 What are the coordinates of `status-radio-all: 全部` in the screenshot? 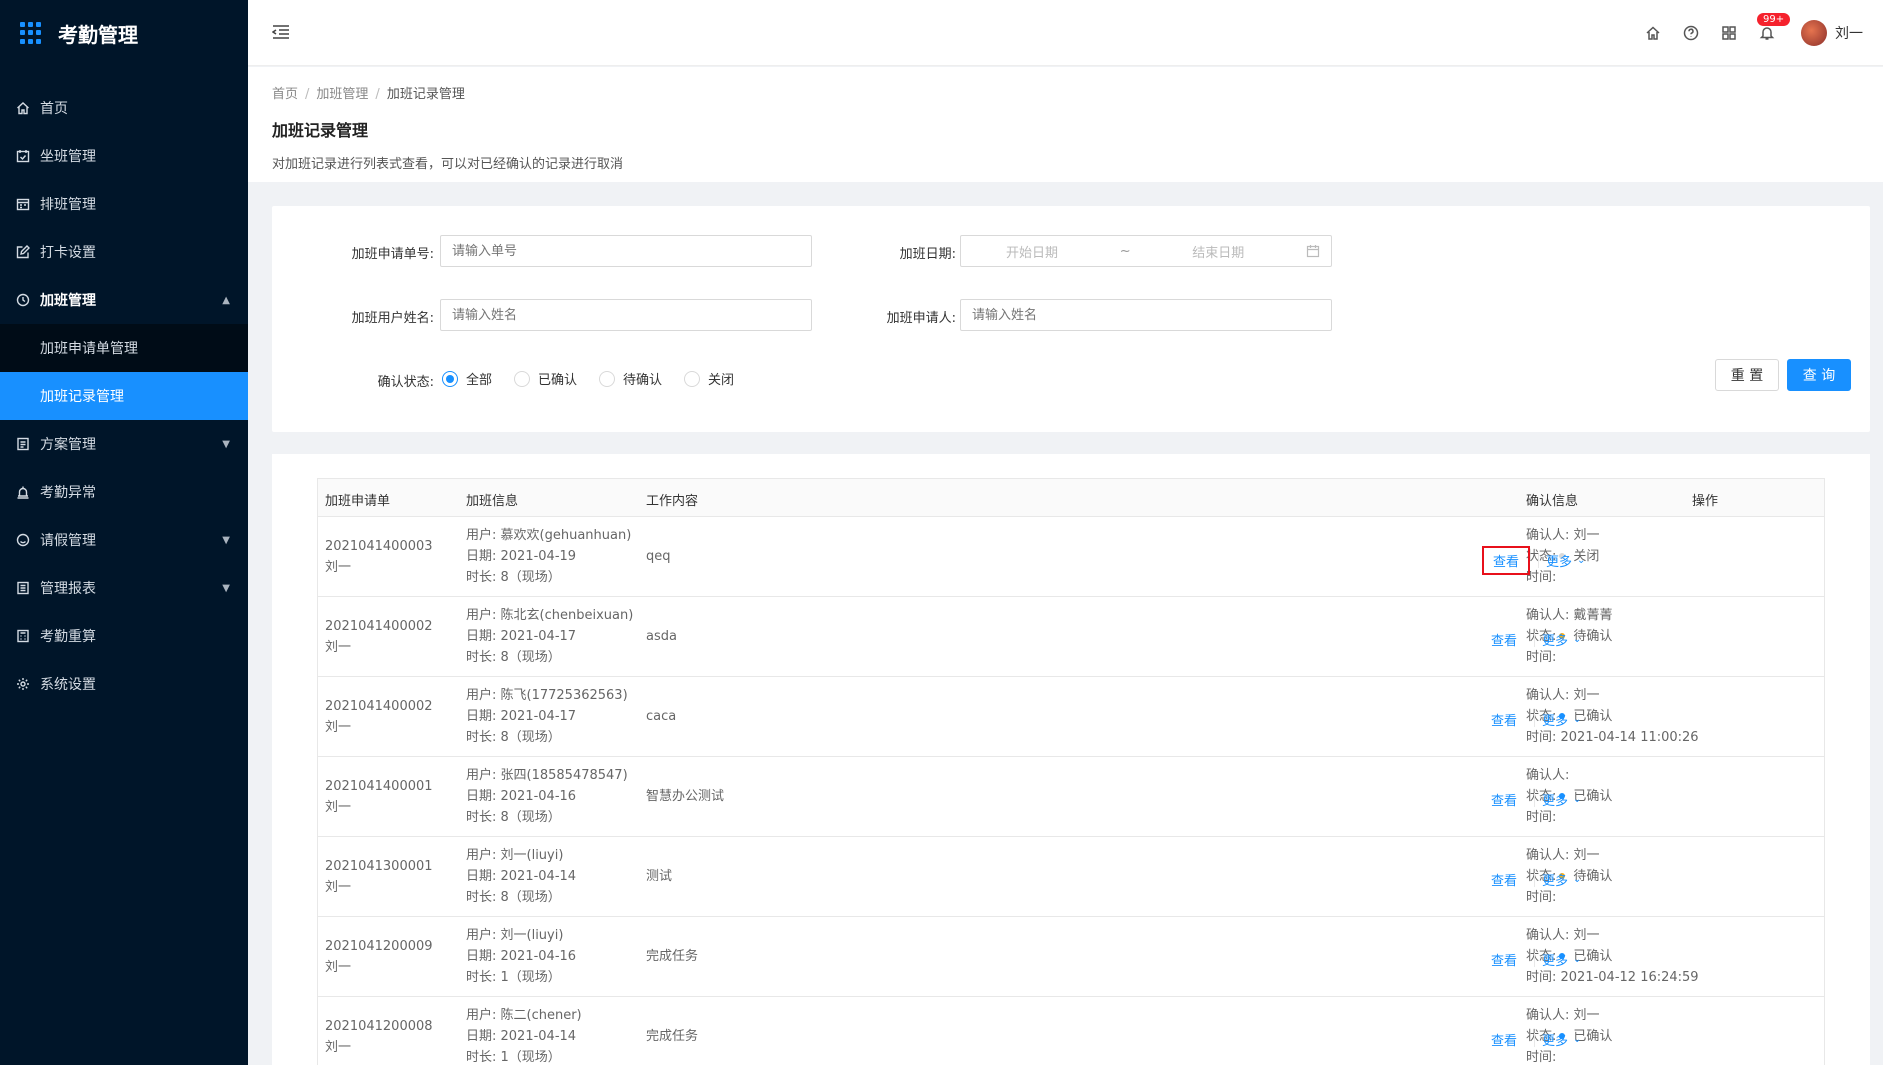 It's located at (467, 378).